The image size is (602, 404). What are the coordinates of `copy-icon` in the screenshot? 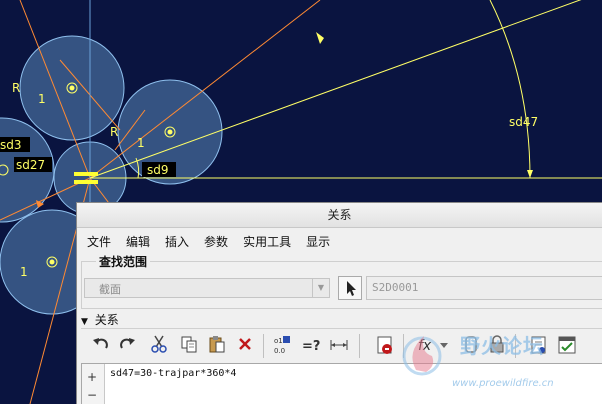 It's located at (189, 346).